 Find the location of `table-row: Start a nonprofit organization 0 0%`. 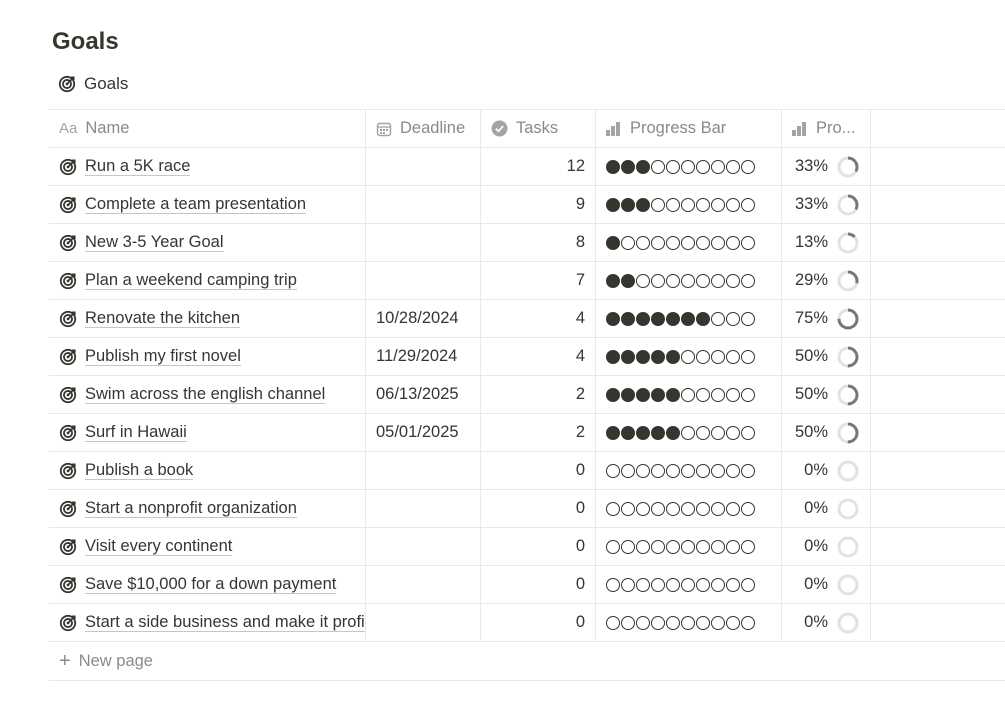

table-row: Start a nonprofit organization 0 0% is located at coordinates (527, 509).